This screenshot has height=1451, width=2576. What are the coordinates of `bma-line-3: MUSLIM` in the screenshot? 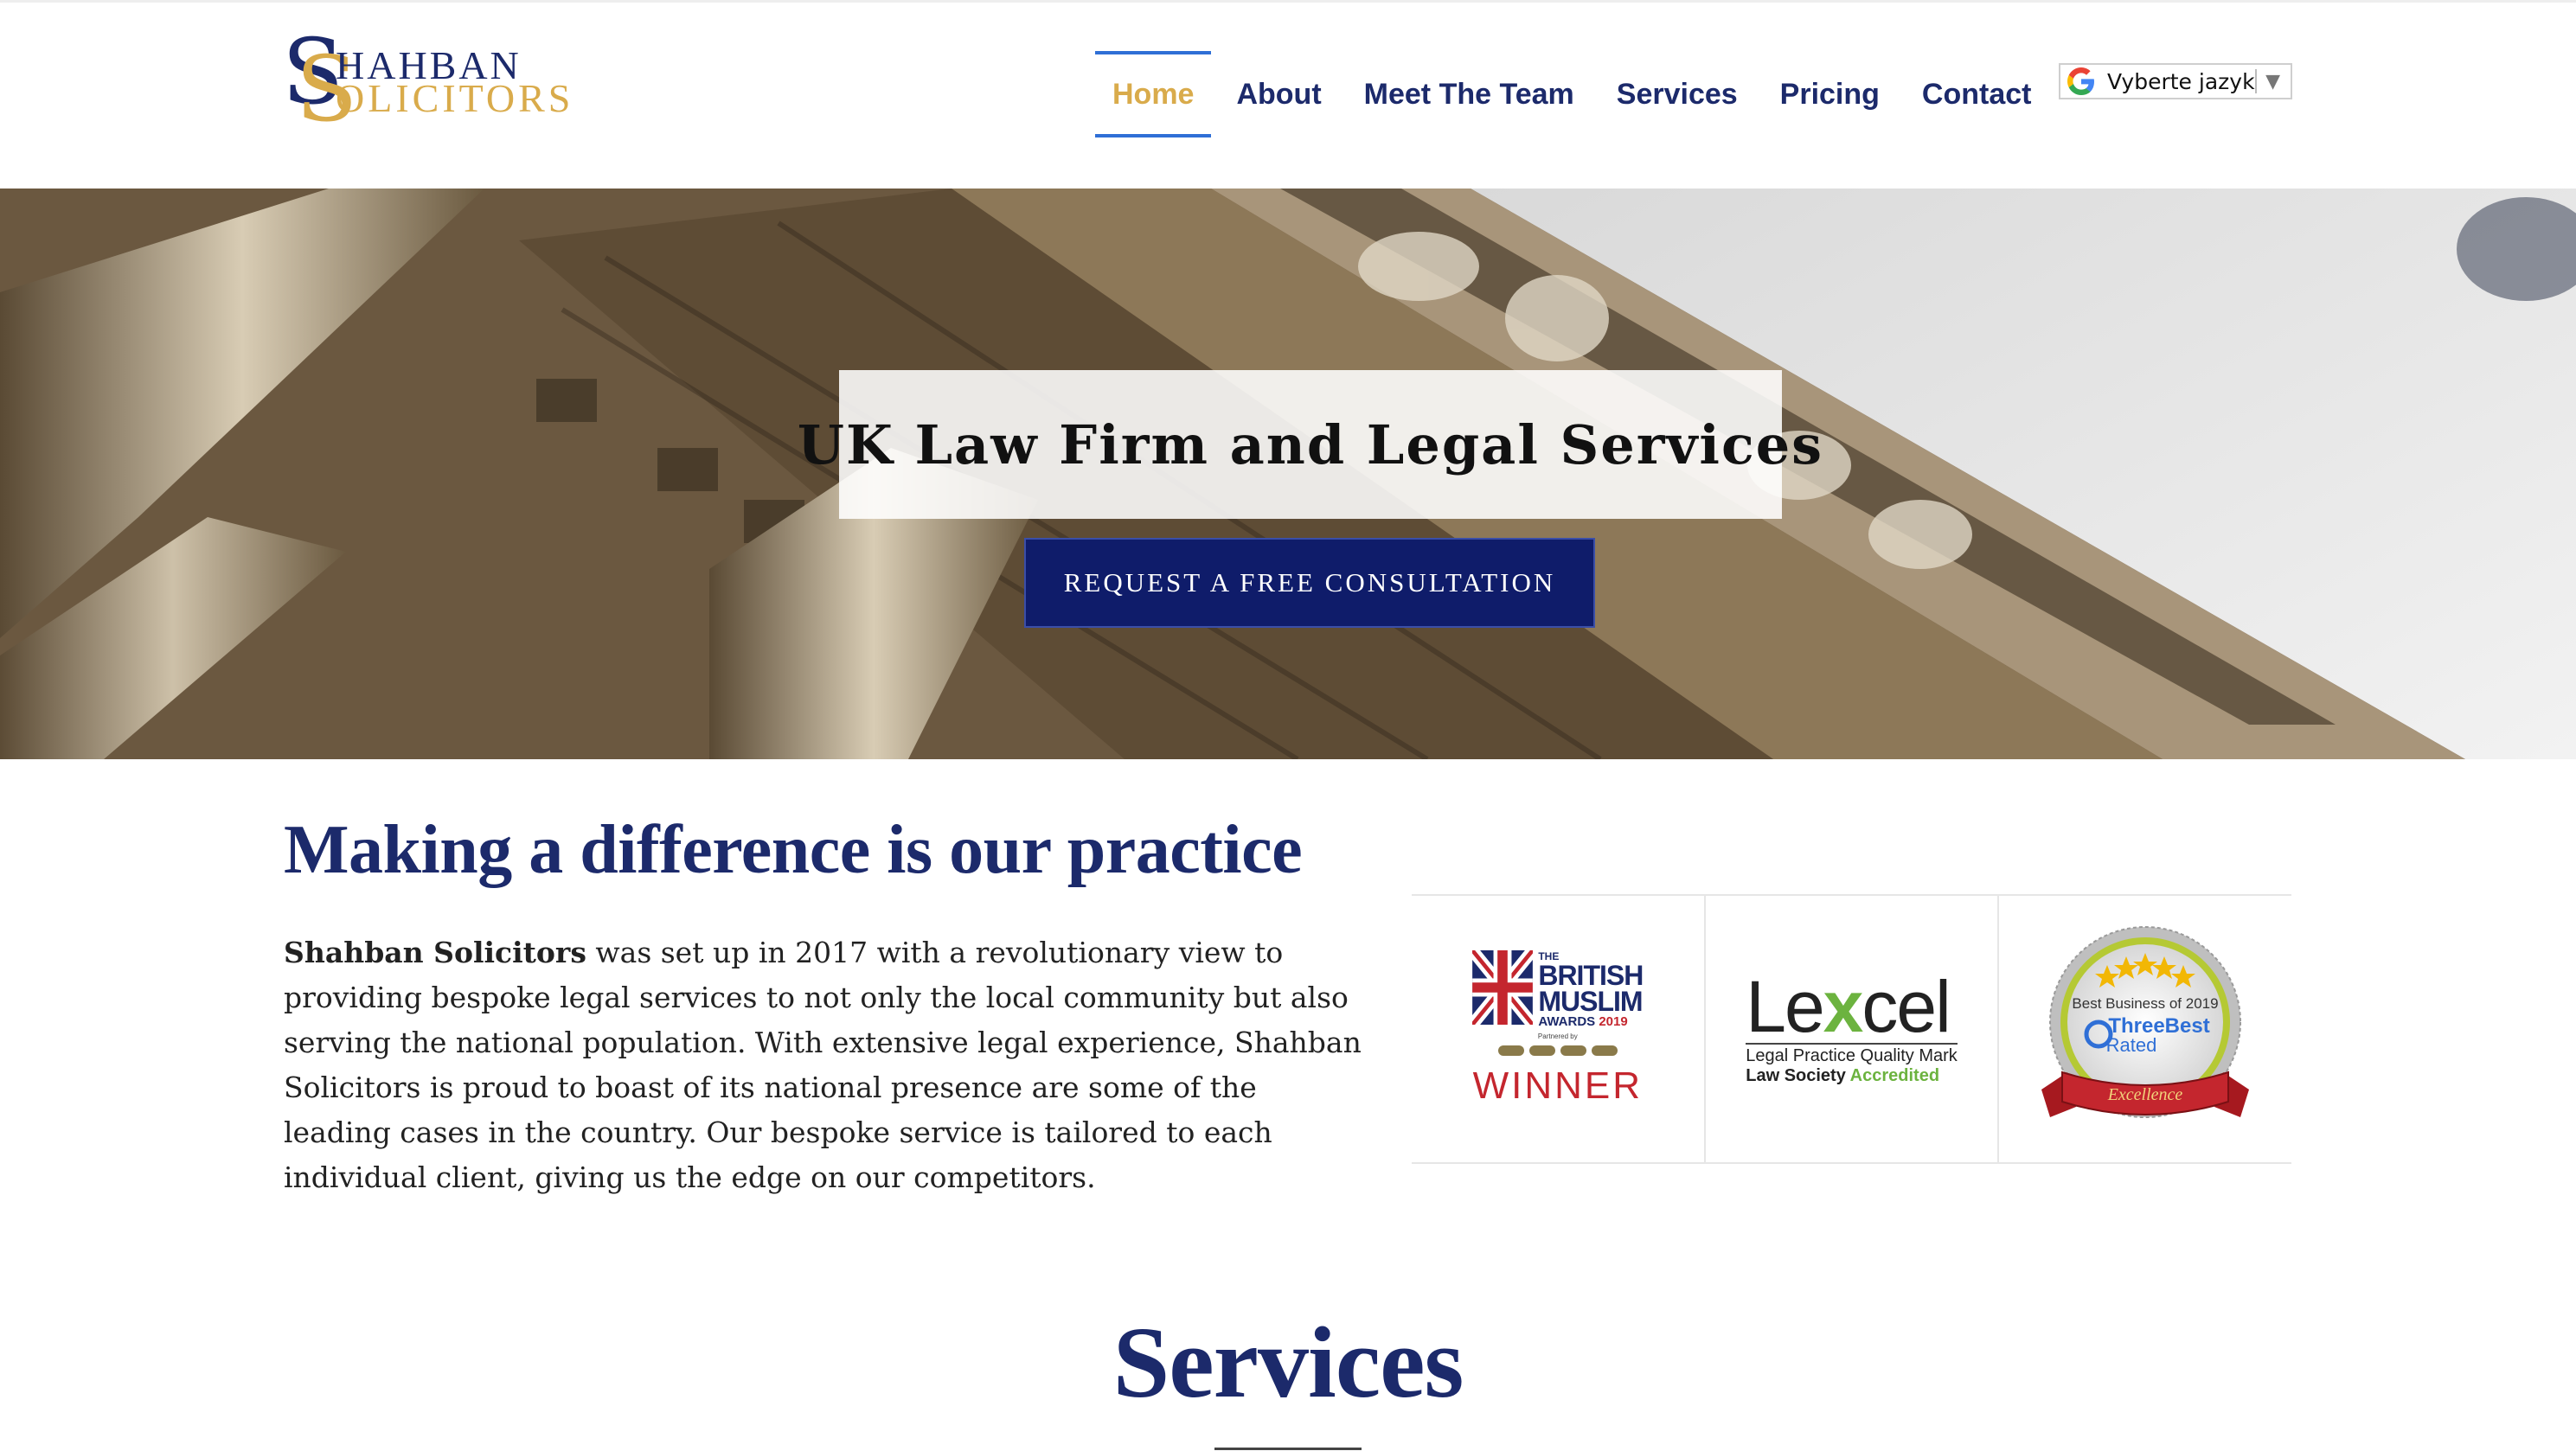 It's located at (1590, 1001).